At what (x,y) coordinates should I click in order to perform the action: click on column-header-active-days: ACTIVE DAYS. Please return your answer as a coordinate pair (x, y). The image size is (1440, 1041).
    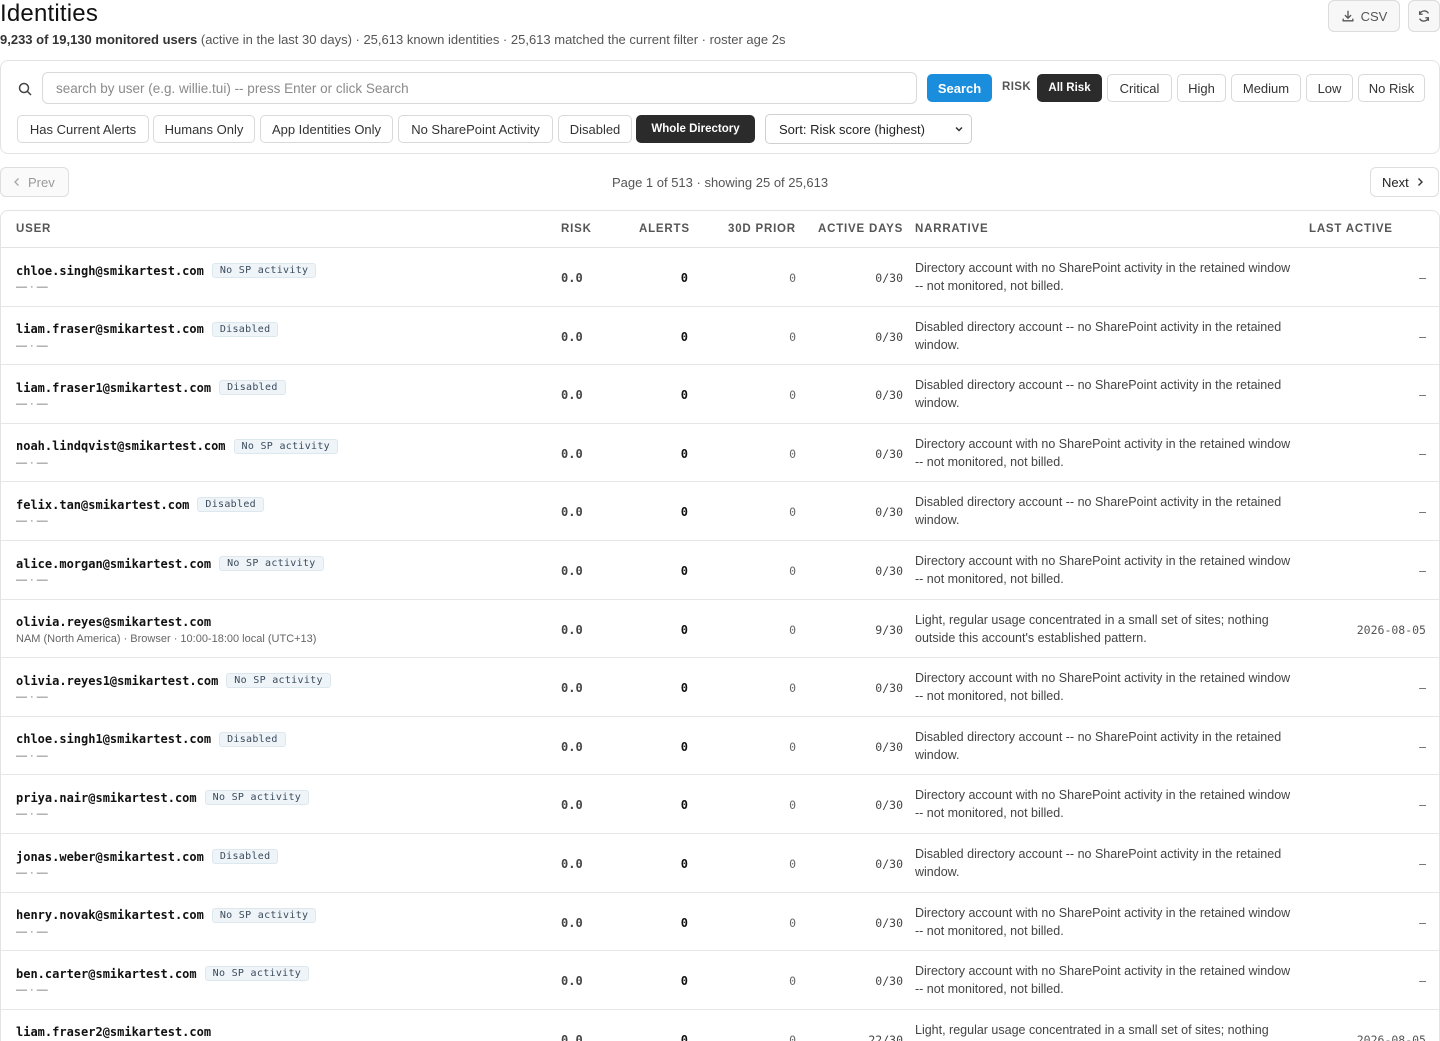
    Looking at the image, I should click on (860, 229).